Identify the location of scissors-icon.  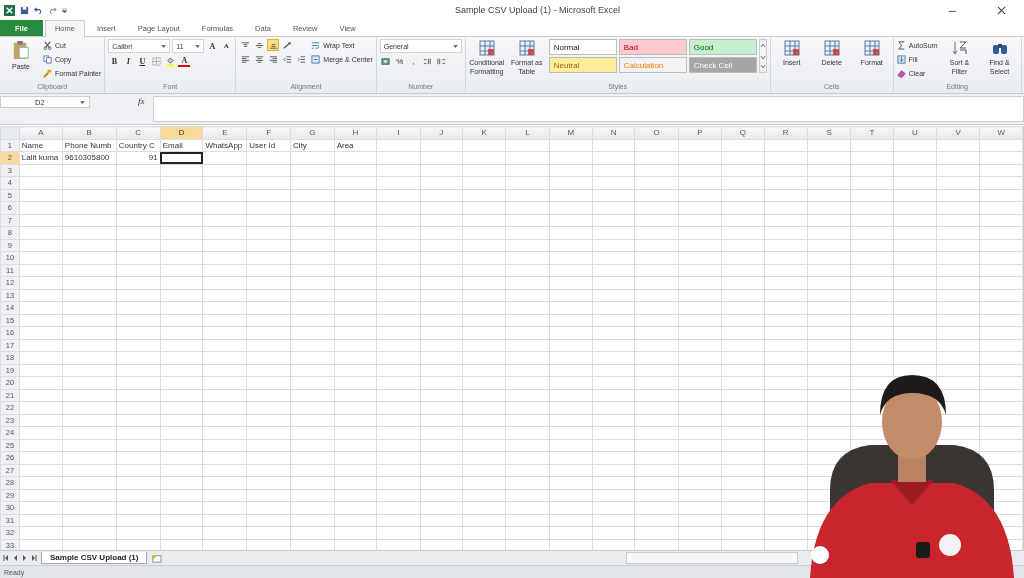
(47, 45).